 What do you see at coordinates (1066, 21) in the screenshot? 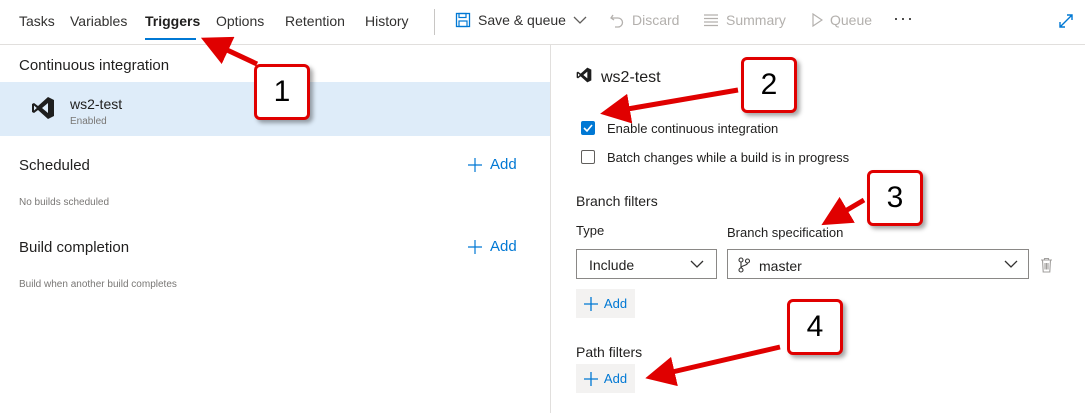
I see `expand-icon` at bounding box center [1066, 21].